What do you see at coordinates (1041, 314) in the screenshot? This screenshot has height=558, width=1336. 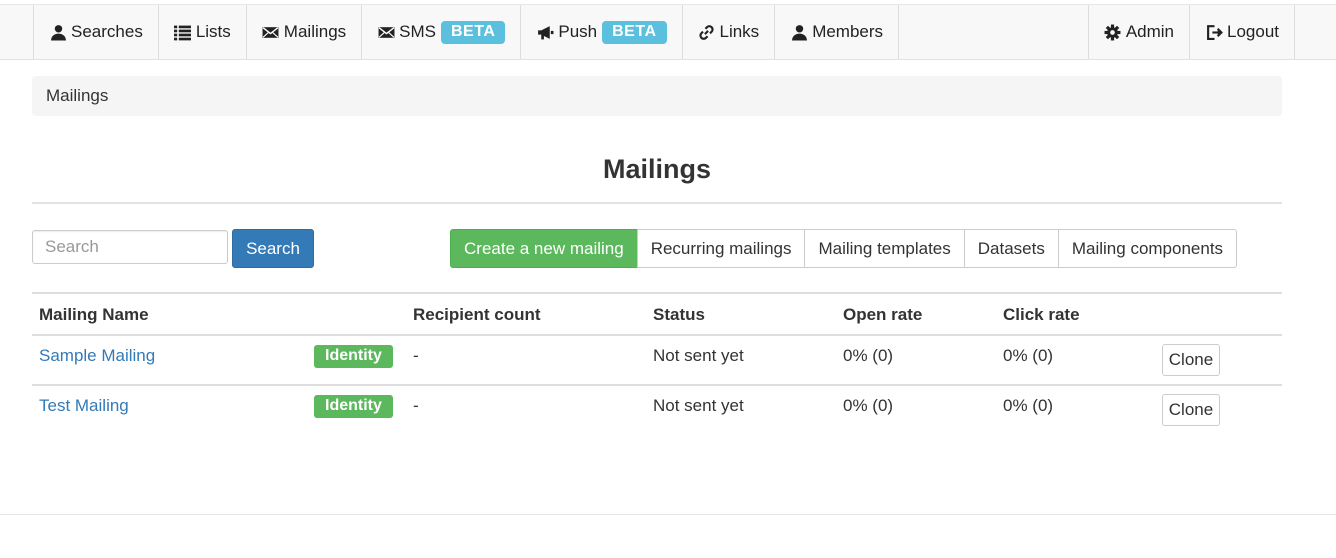 I see `column-header-click-rate: Click rate` at bounding box center [1041, 314].